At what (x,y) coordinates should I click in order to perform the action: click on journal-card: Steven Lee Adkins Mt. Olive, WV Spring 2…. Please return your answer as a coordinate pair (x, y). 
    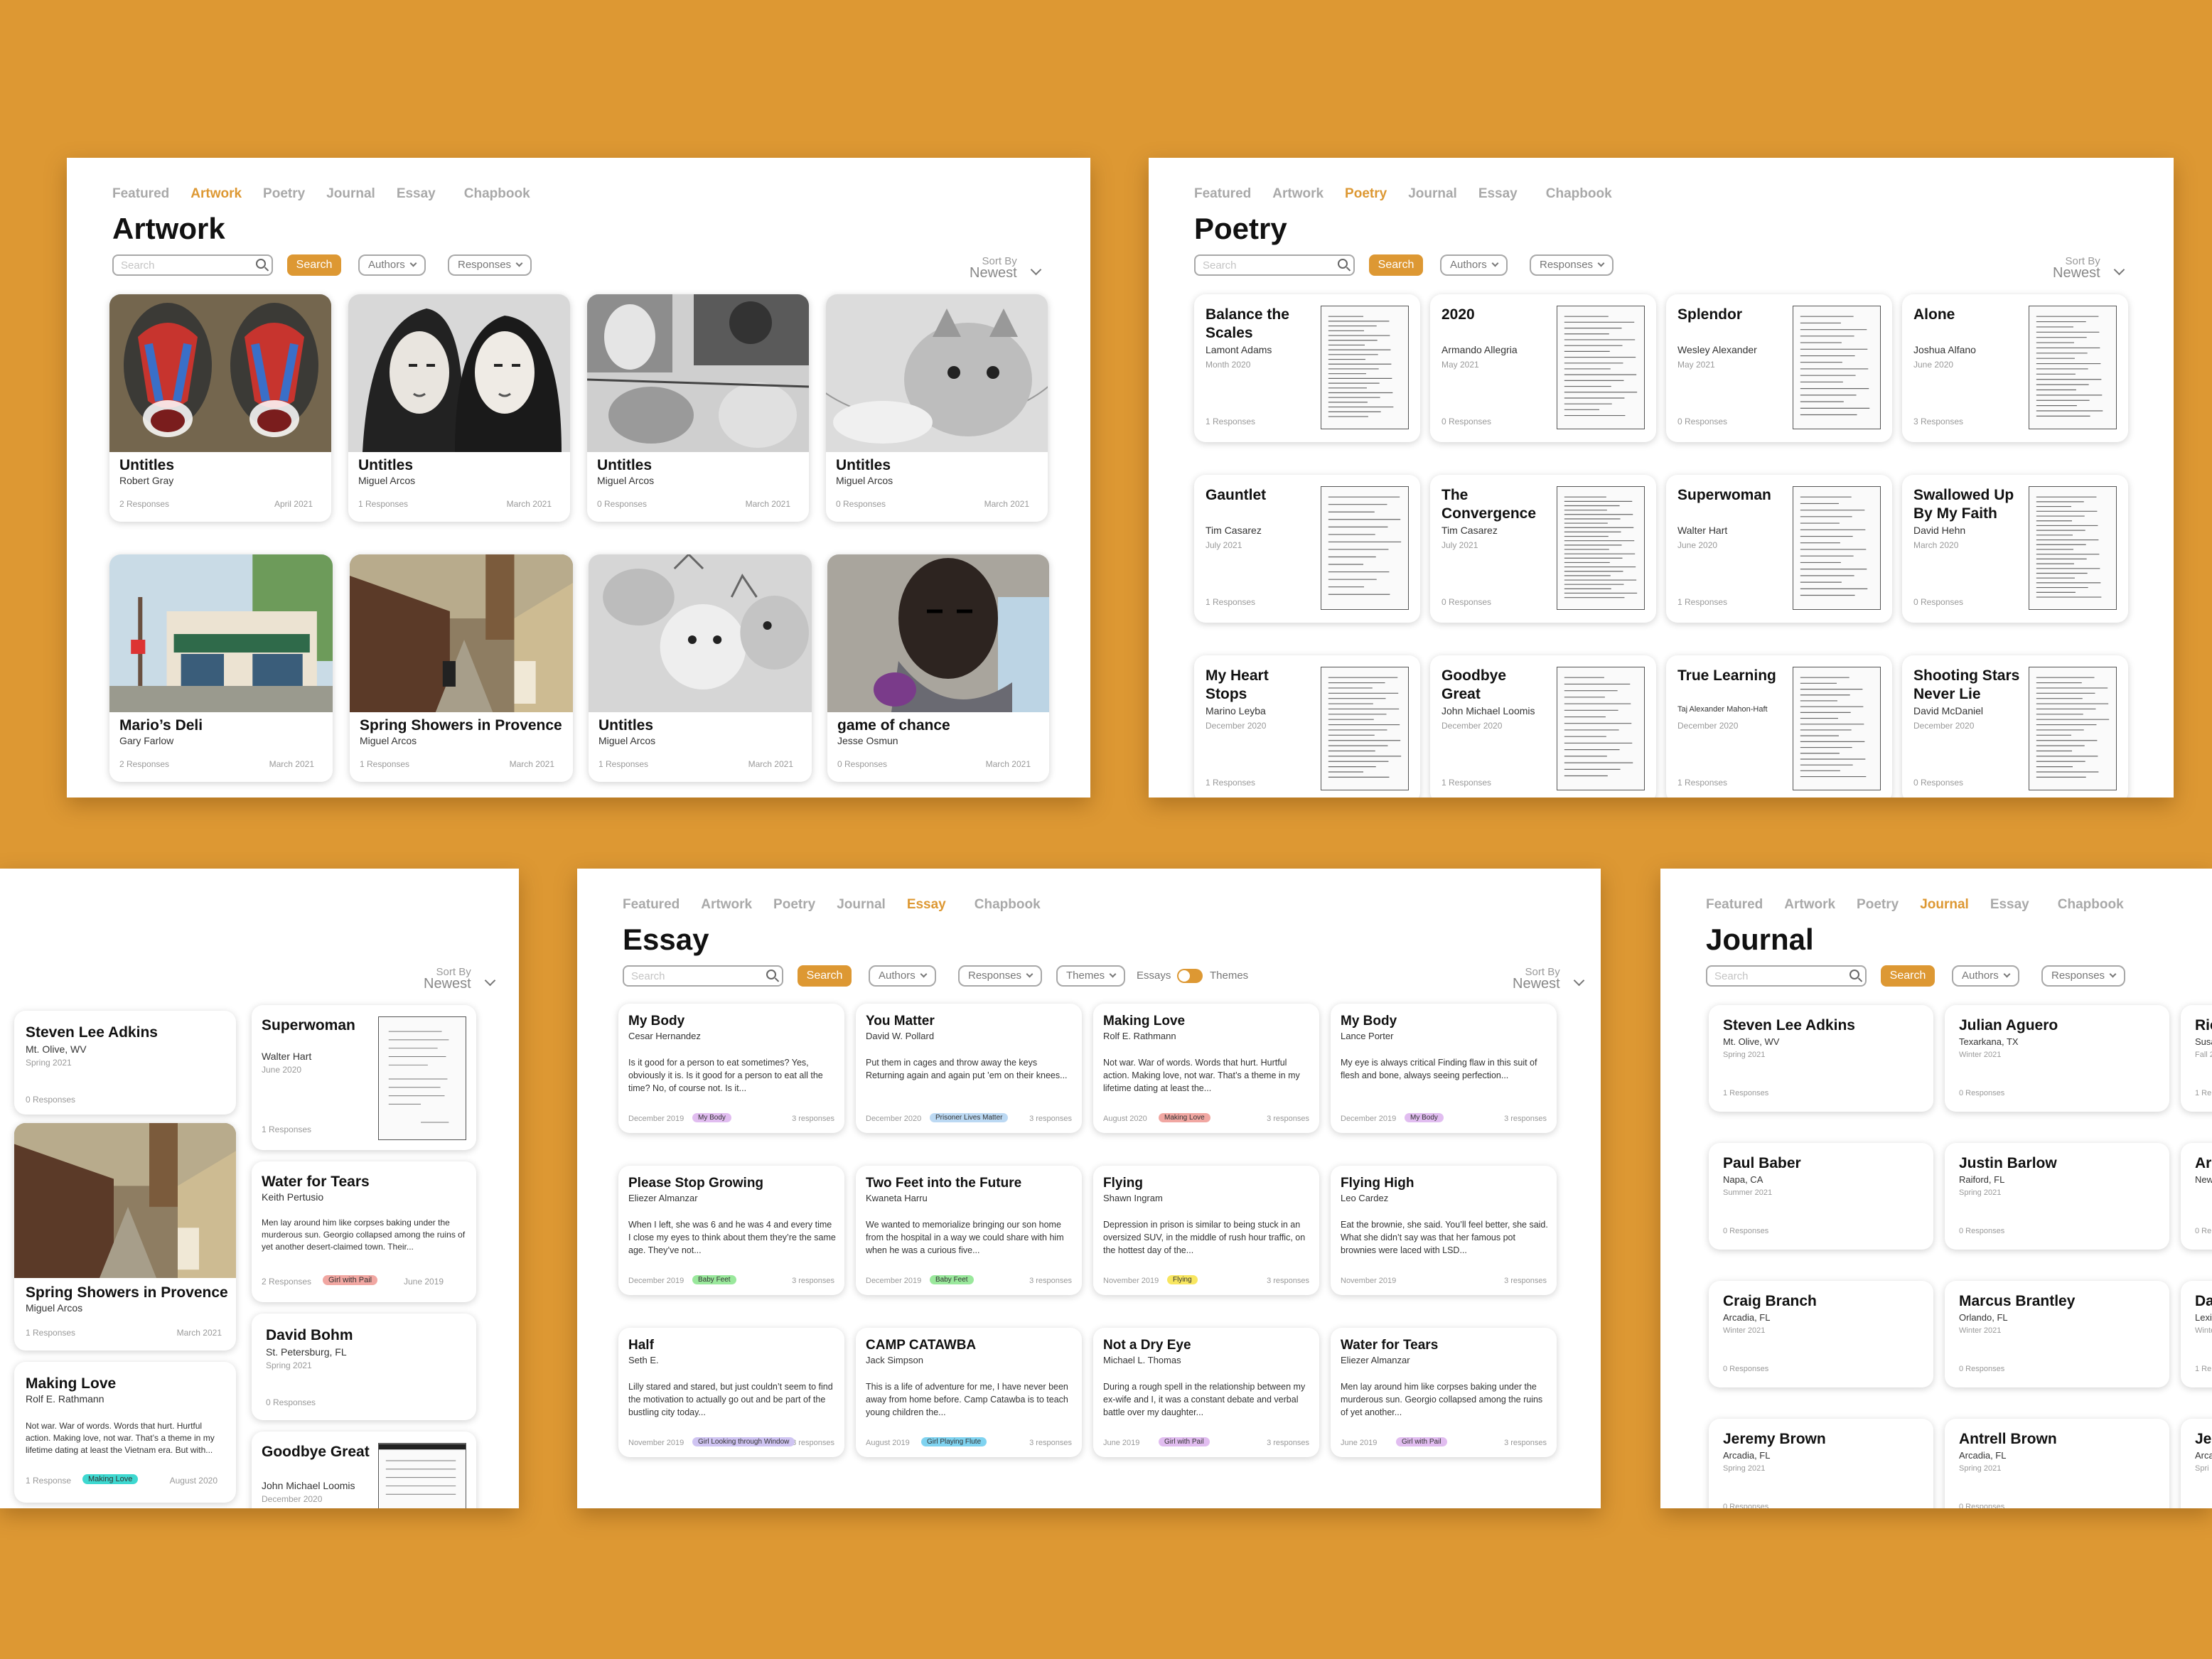
    Looking at the image, I should click on (125, 1063).